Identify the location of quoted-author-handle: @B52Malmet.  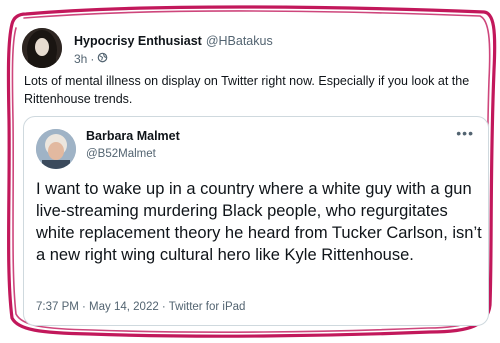
(121, 154).